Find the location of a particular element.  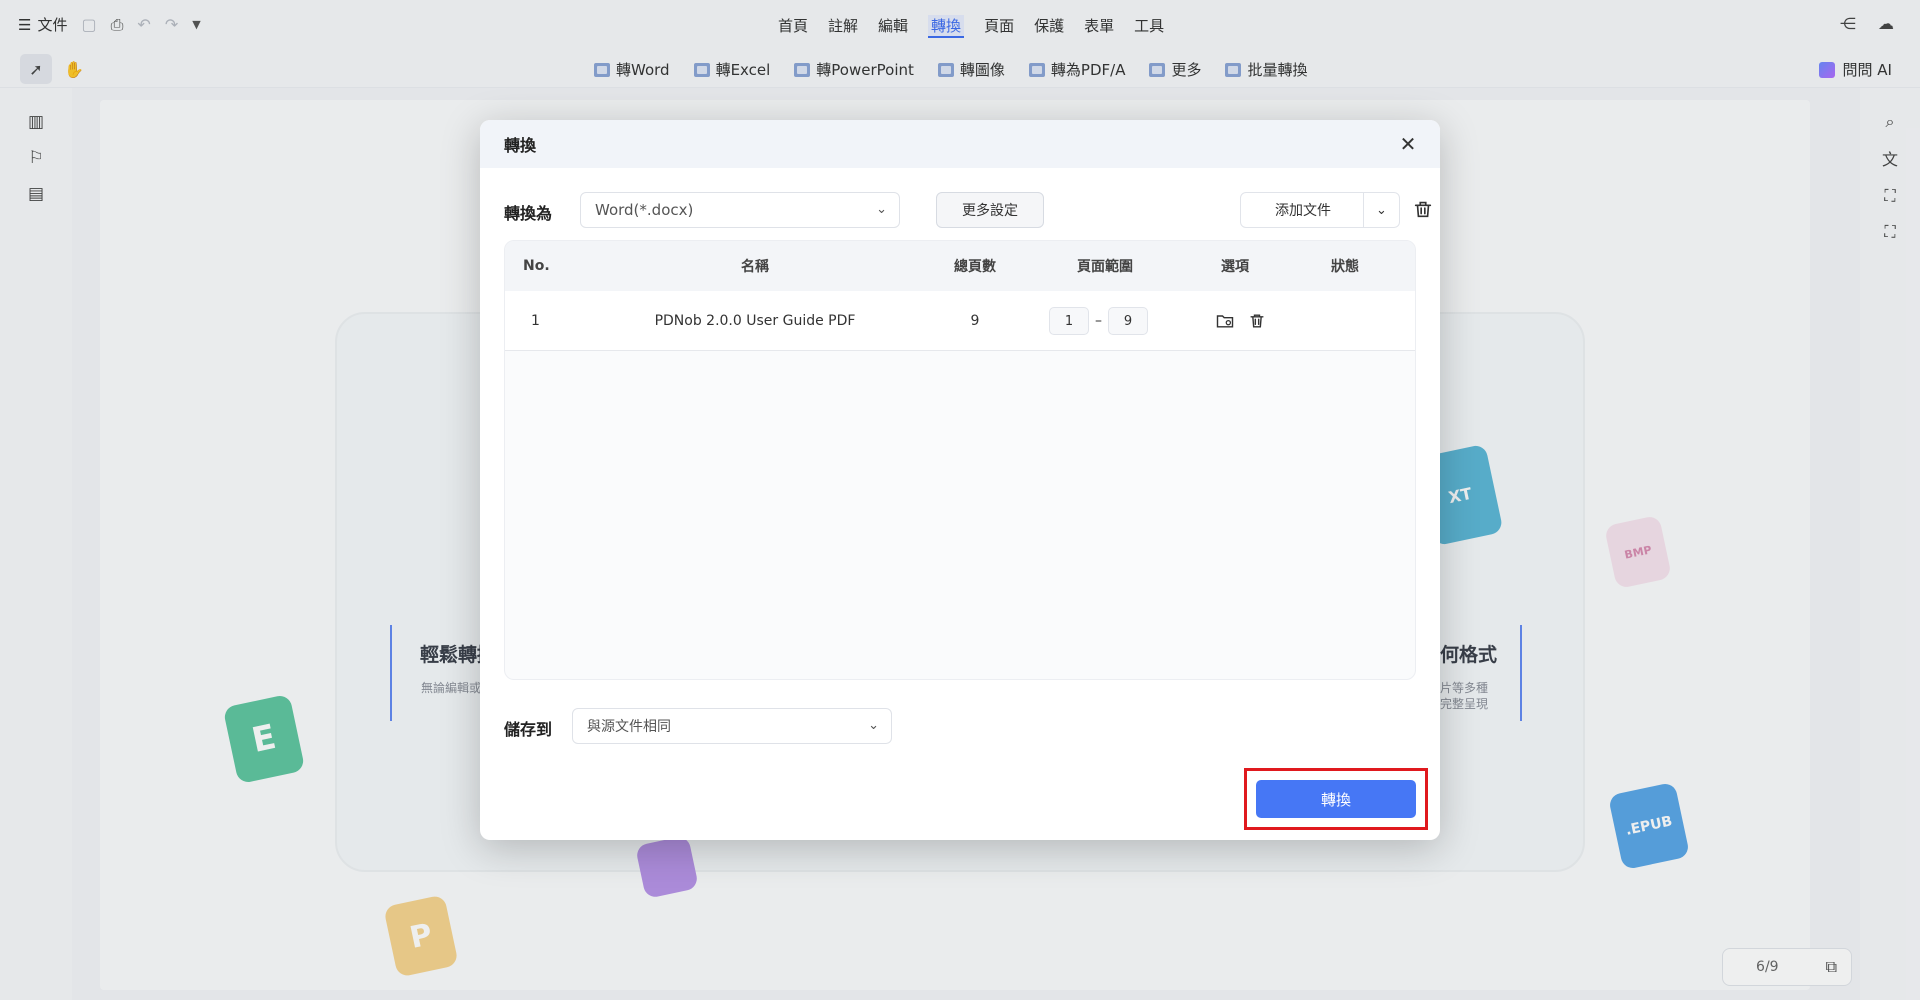

col-name: 名稱 is located at coordinates (755, 267).